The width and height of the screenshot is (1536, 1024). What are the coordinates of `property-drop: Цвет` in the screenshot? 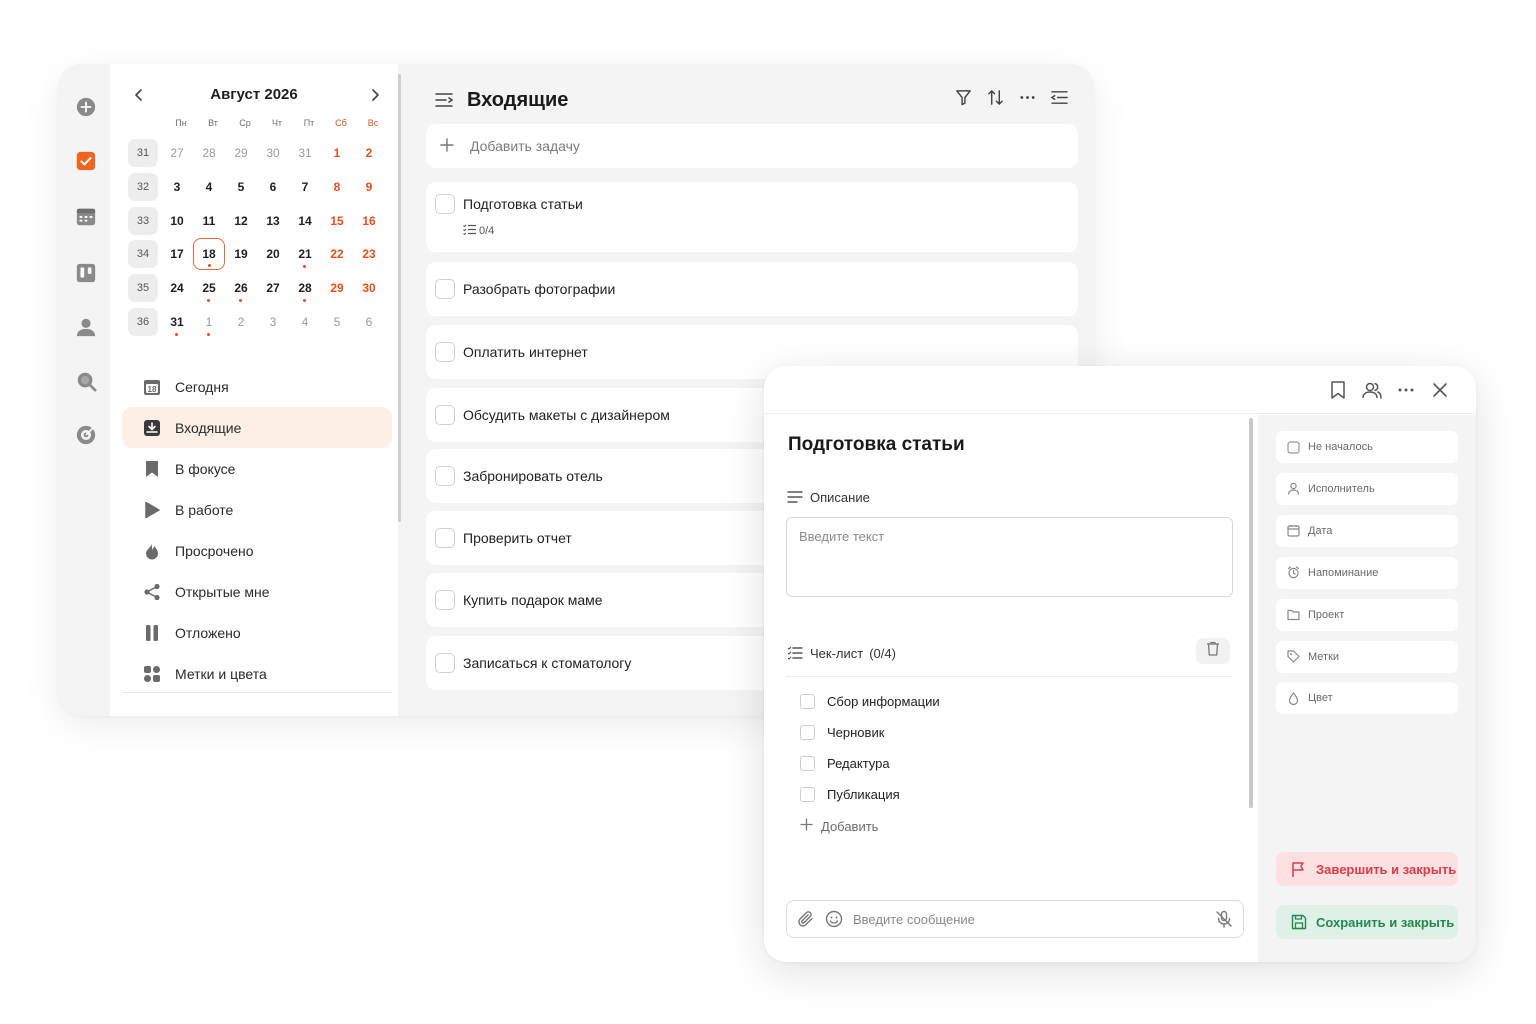 It's located at (1367, 698).